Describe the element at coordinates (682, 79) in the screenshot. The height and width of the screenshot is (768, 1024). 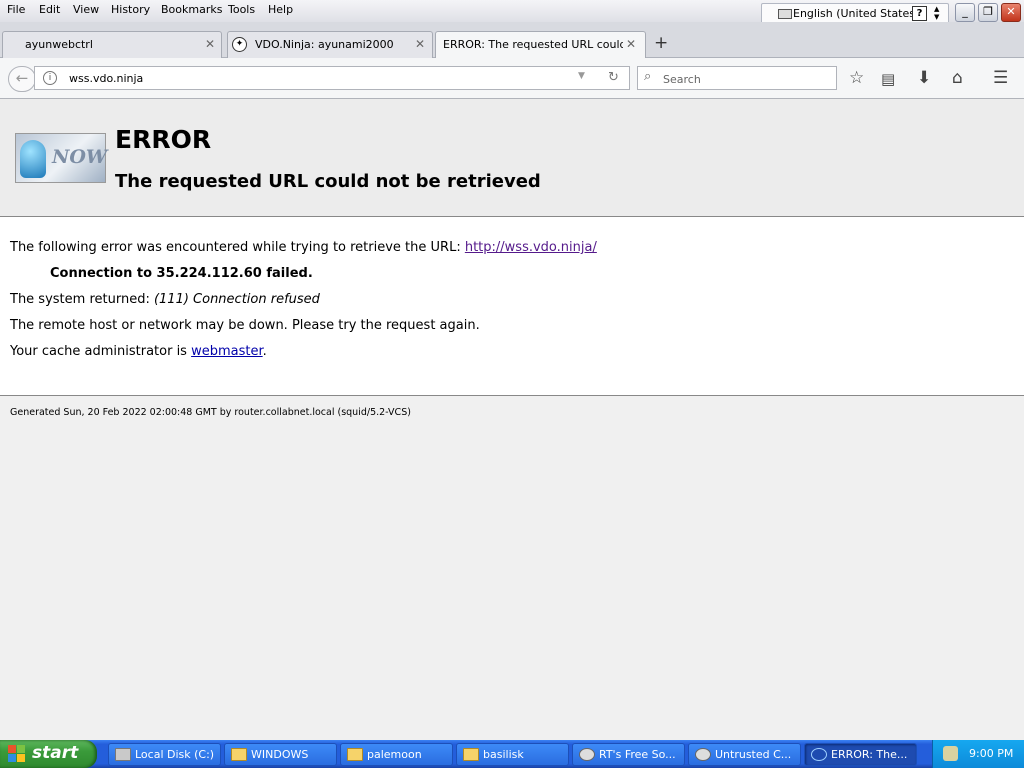
I see `search-placeholder: Search` at that location.